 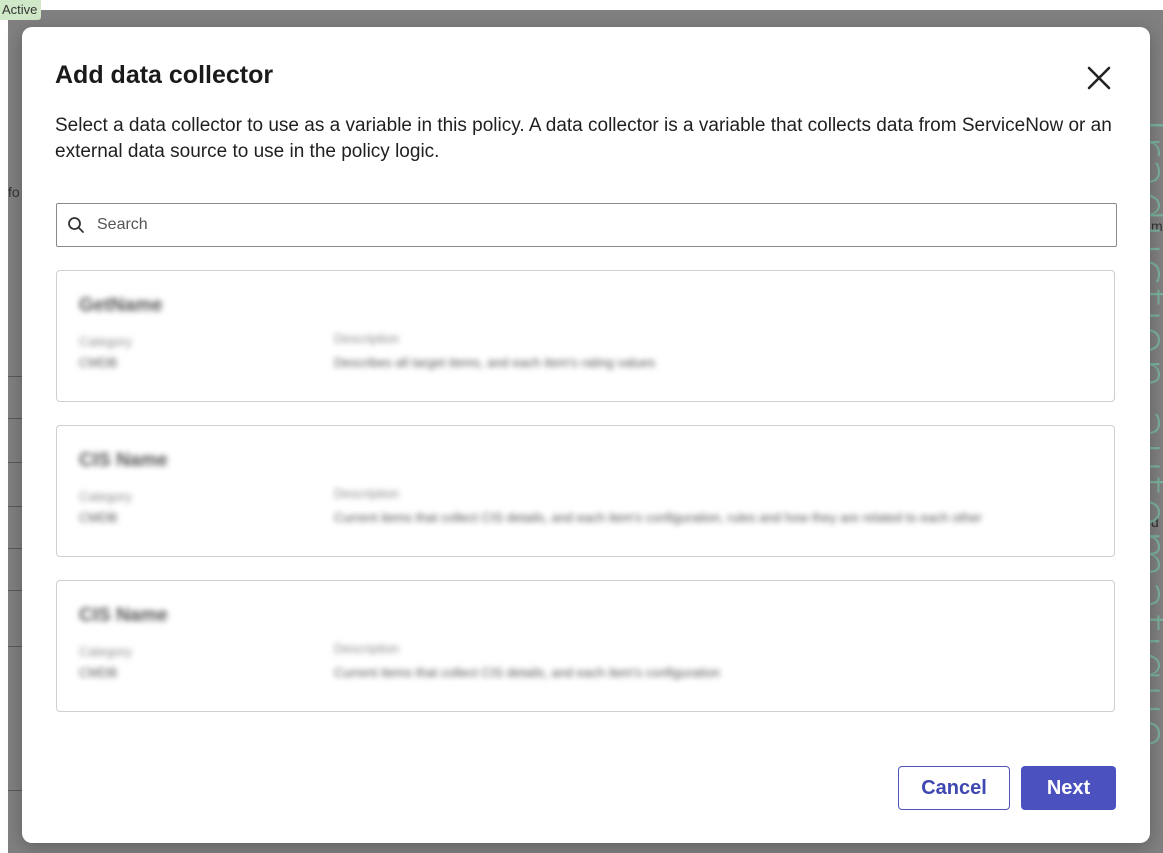 I want to click on search-icon, so click(x=76, y=225).